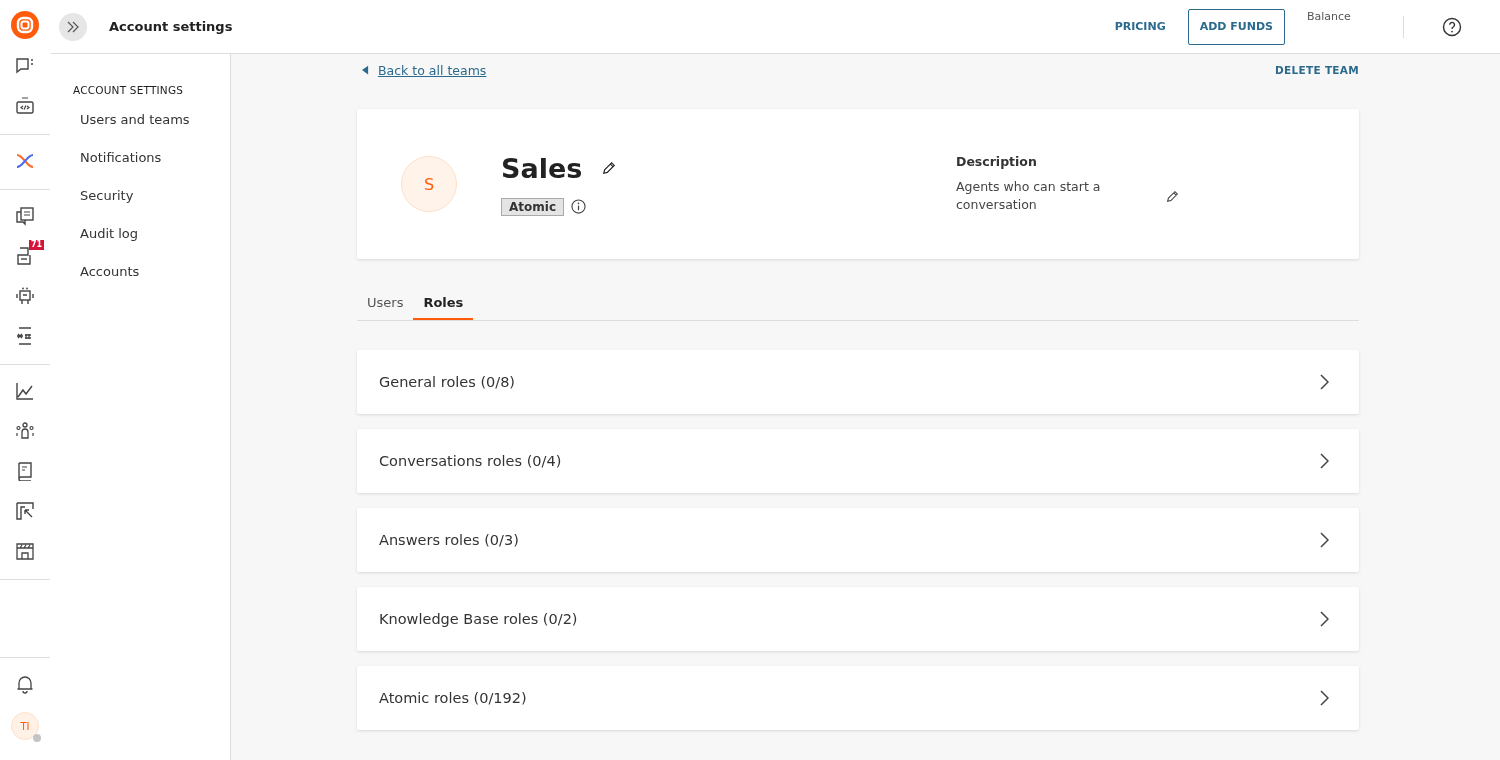  Describe the element at coordinates (429, 184) in the screenshot. I see `team-avatar: S` at that location.